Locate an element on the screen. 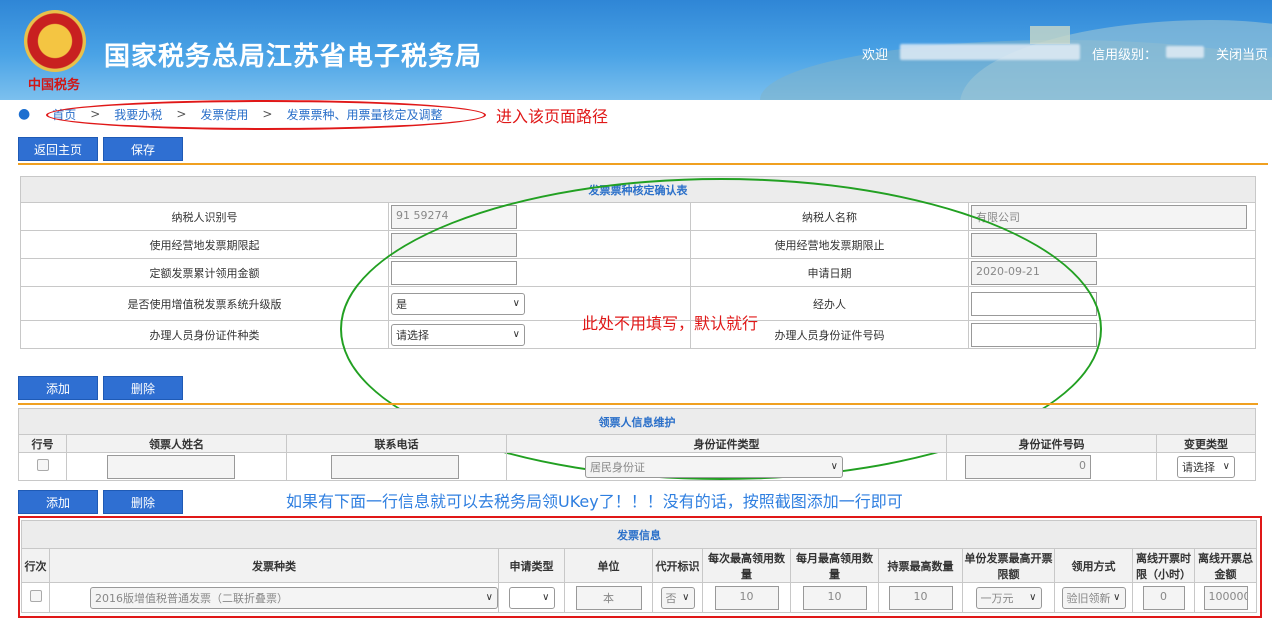 The height and width of the screenshot is (620, 1272). default-fields-annotation: 此处不用填写，默认就行 is located at coordinates (670, 323).